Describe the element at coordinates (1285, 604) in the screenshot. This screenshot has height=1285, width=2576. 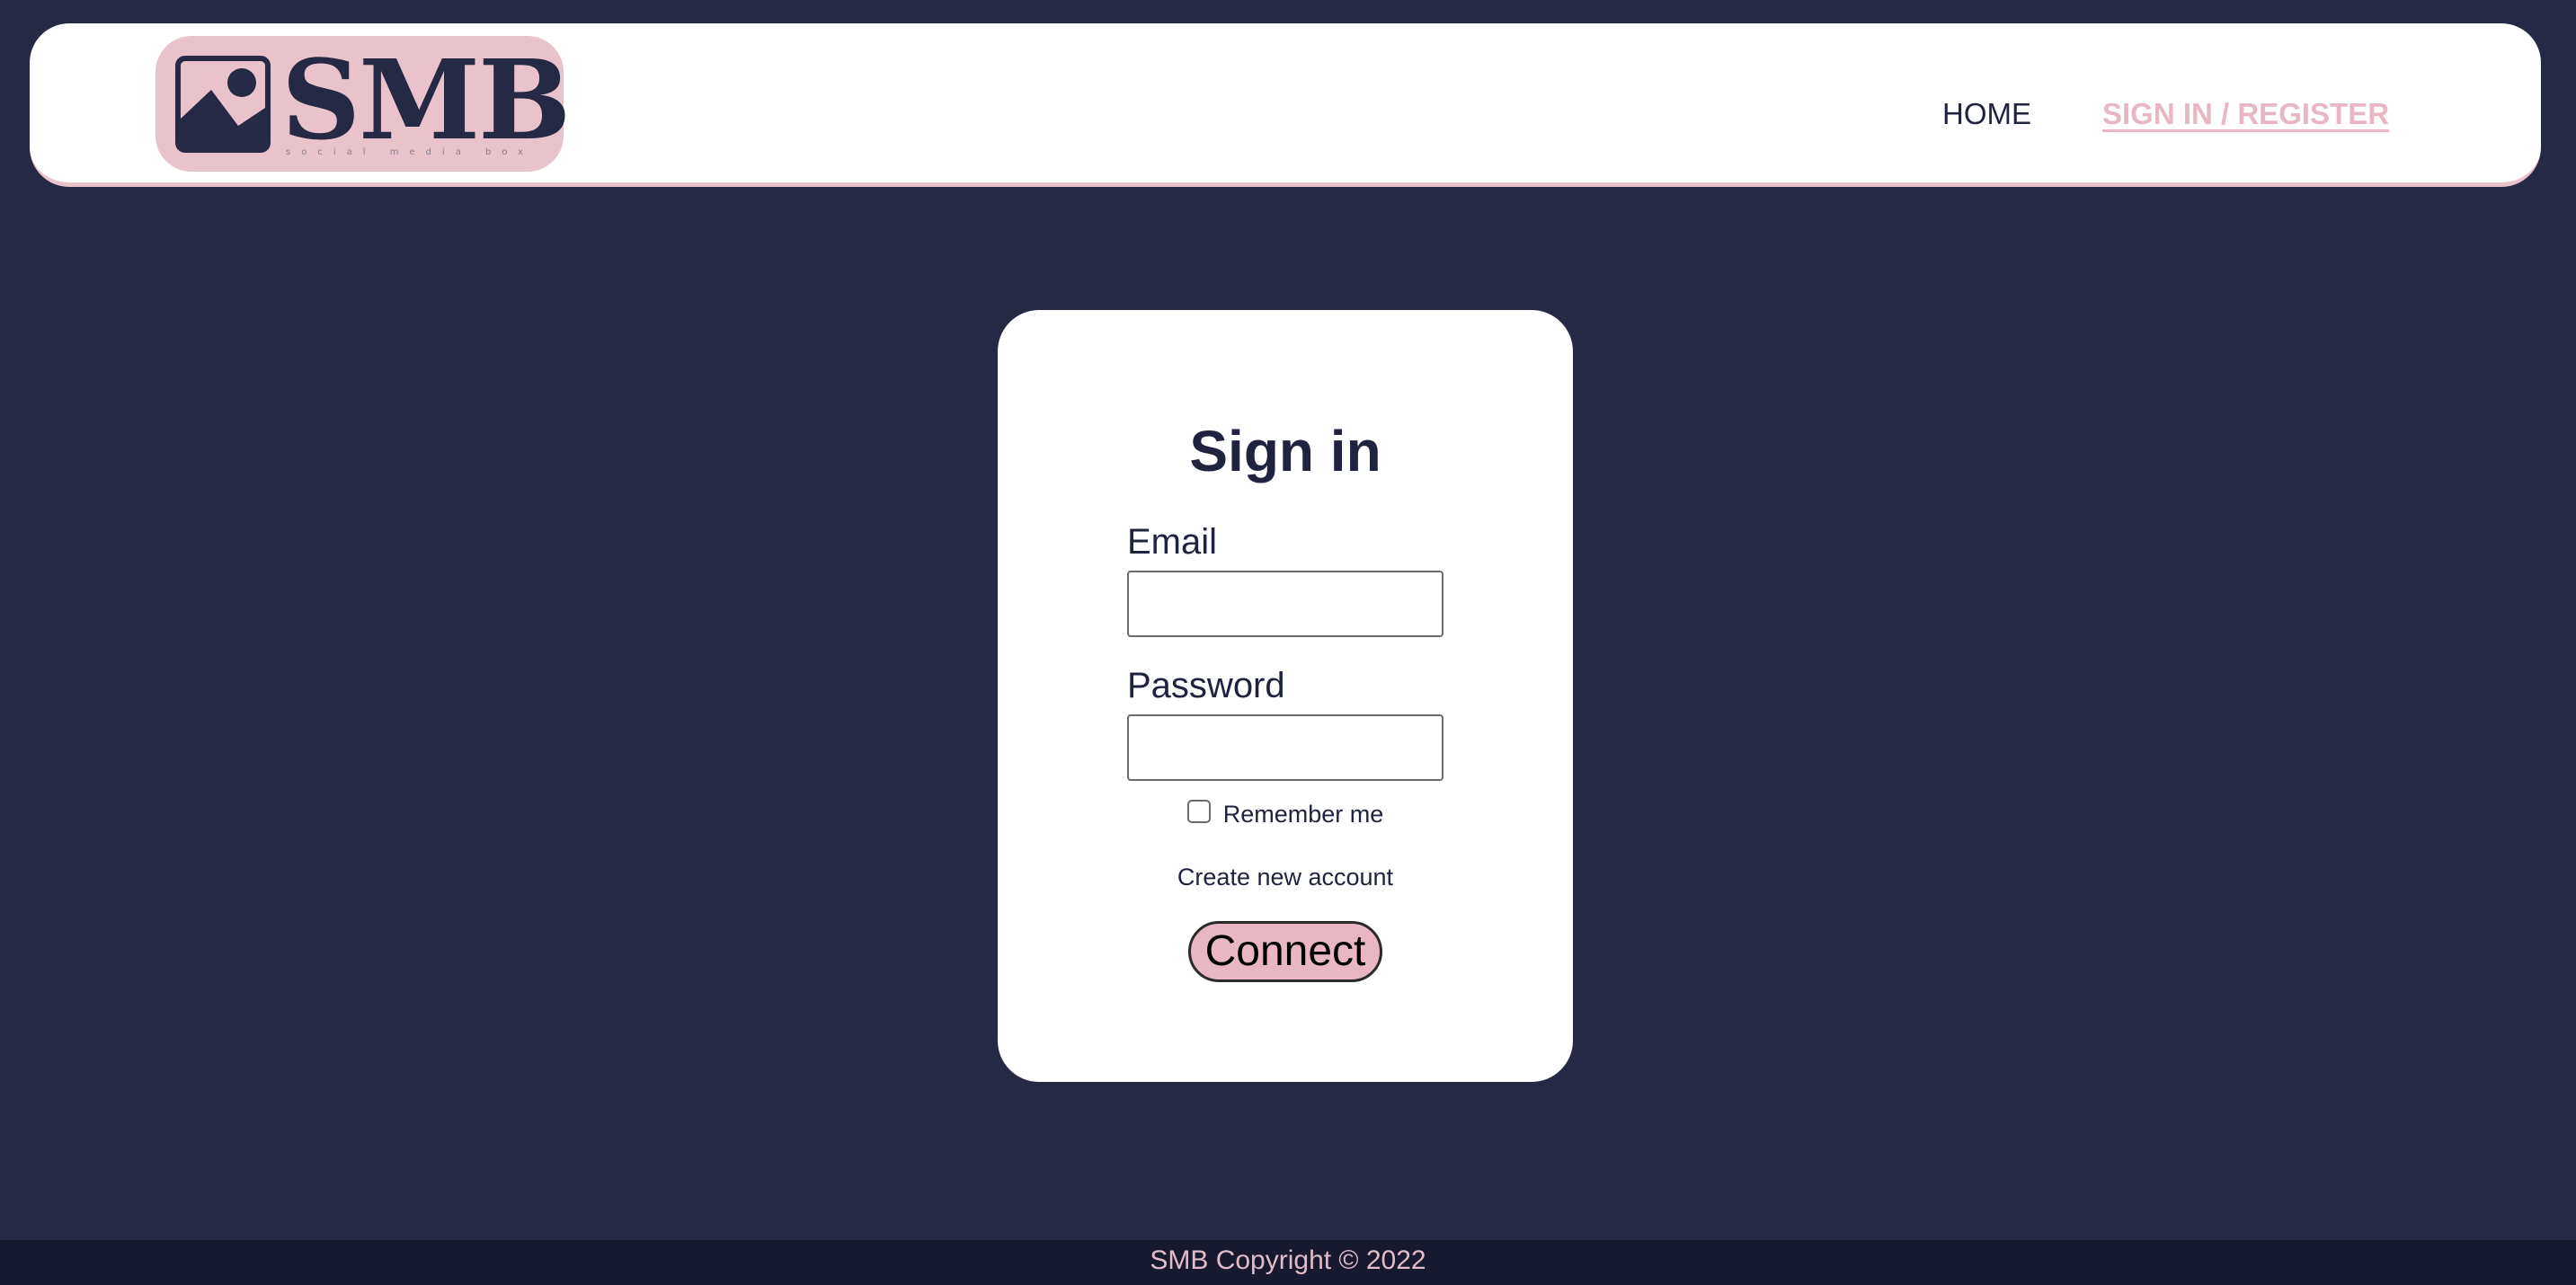
I see `email-field` at that location.